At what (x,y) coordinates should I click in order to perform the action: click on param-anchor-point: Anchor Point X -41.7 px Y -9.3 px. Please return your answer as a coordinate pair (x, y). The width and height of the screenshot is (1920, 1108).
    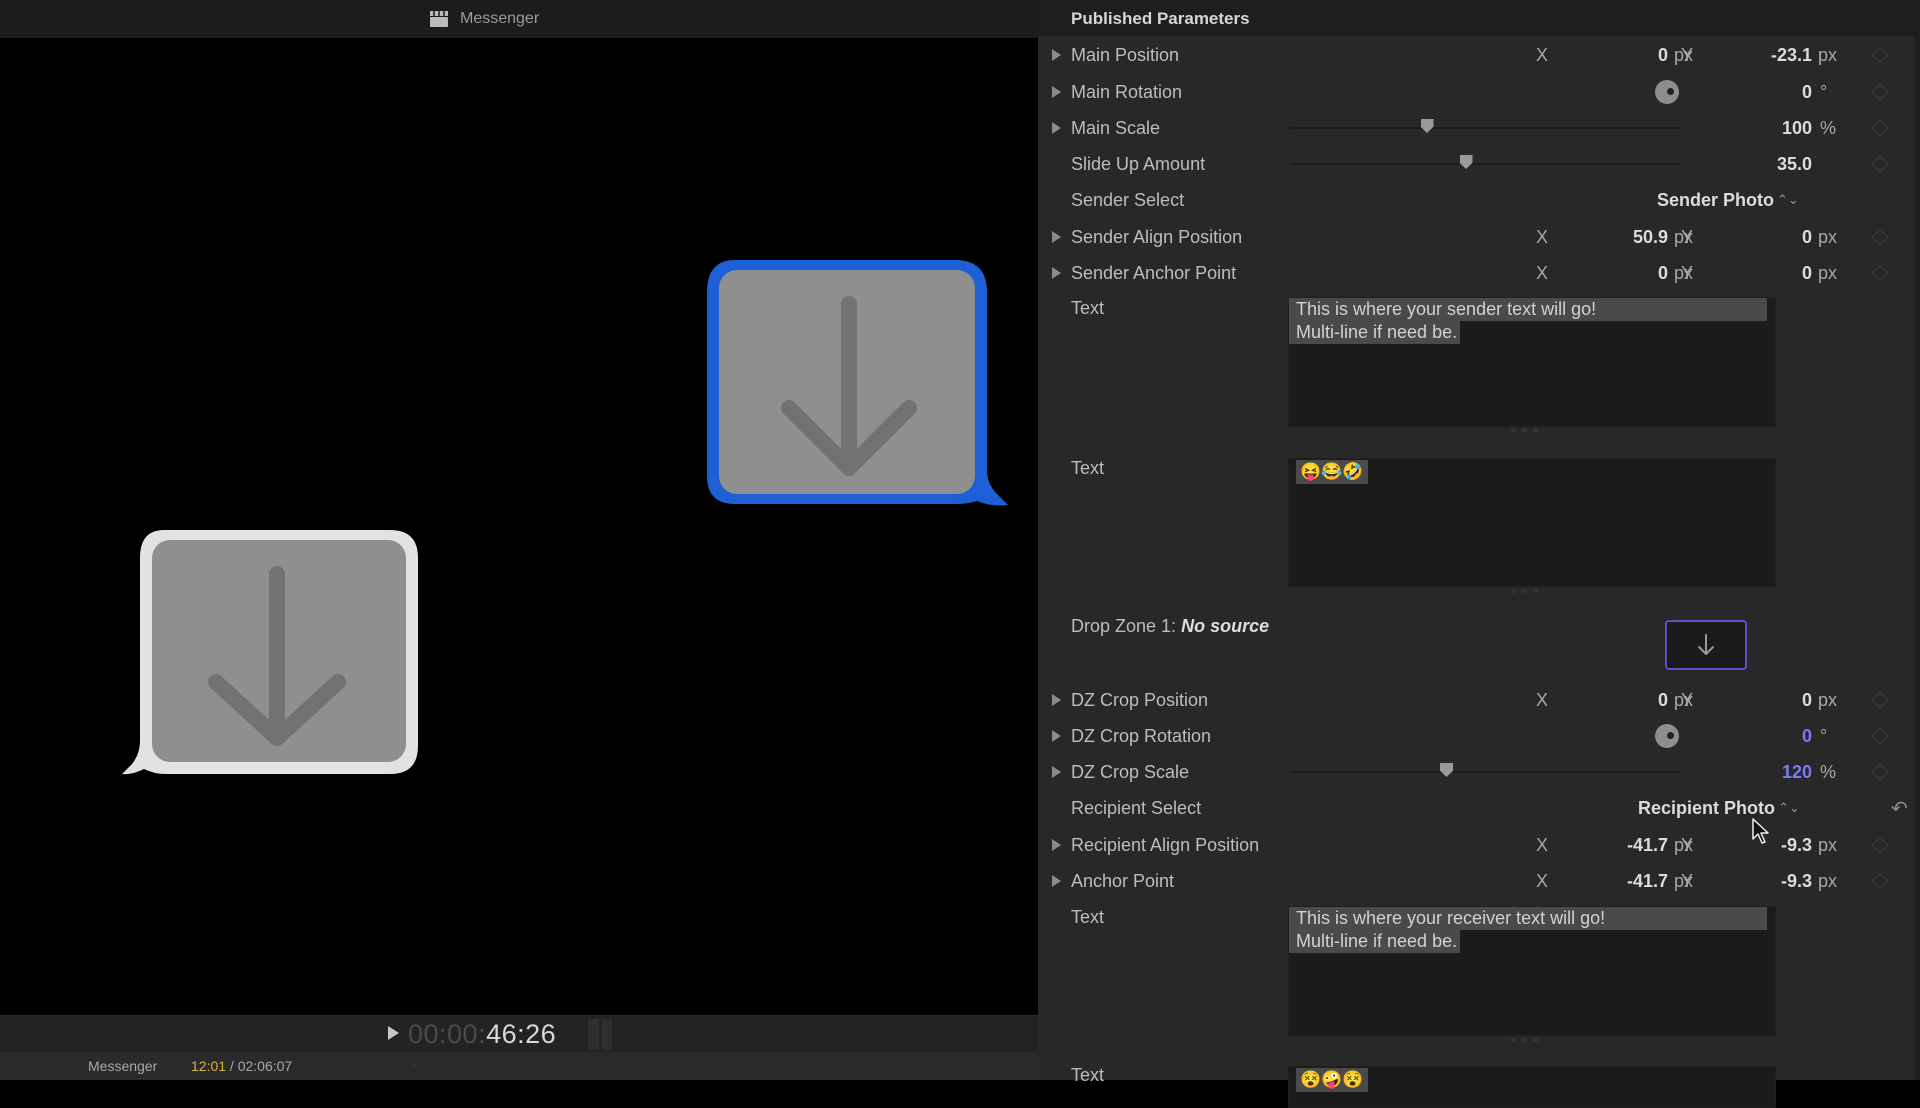
    Looking at the image, I should click on (1476, 881).